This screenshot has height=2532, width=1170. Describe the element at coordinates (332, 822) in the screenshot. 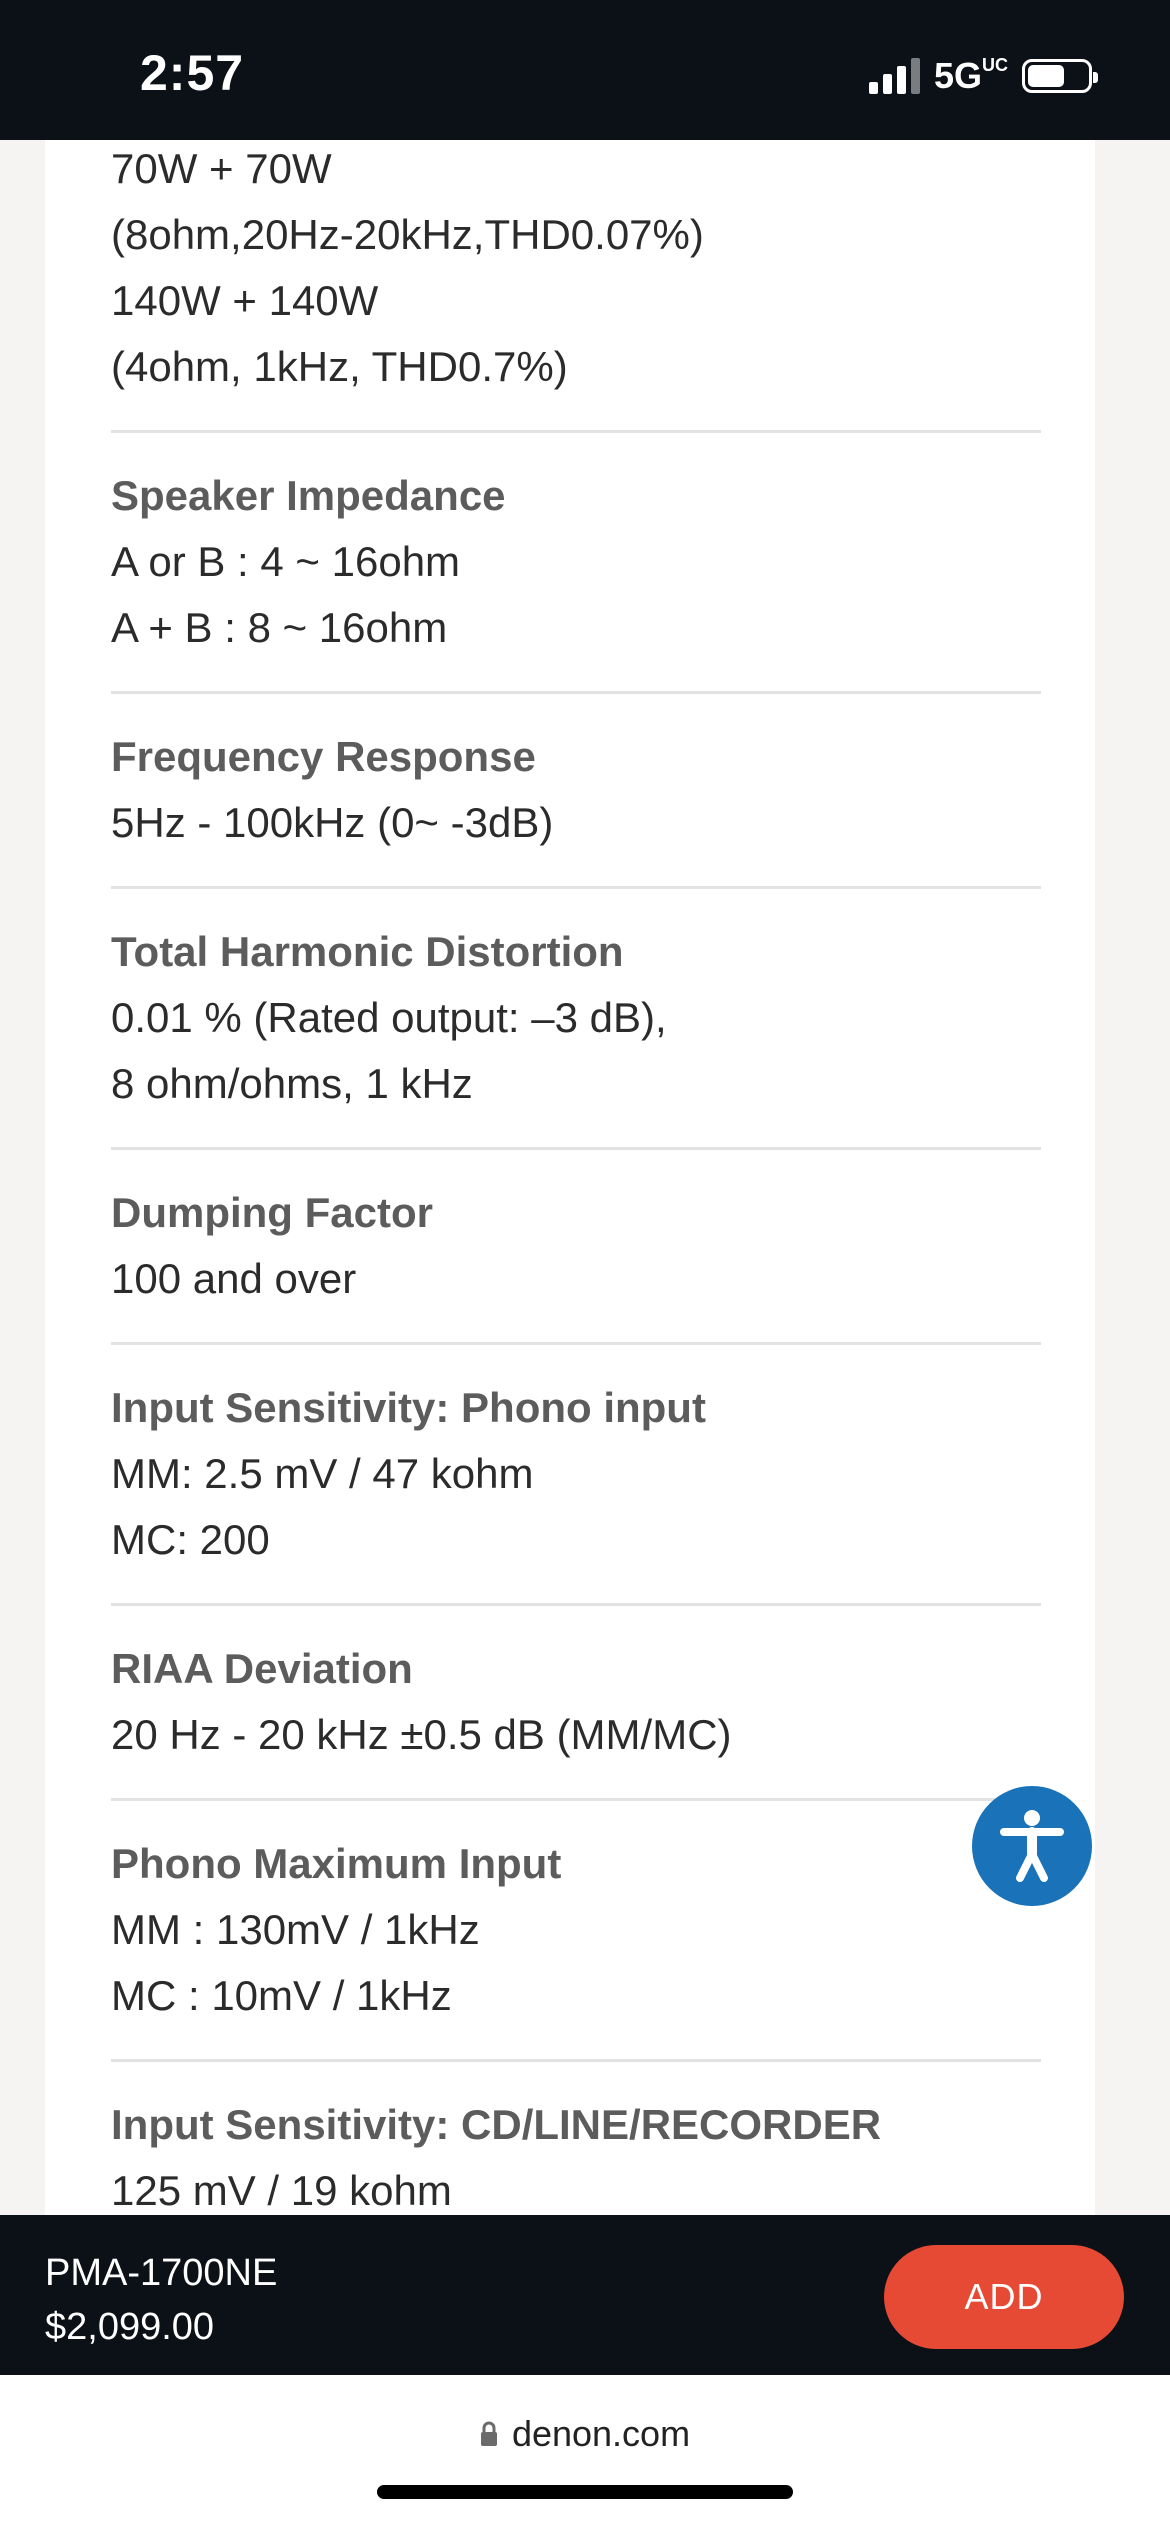

I see `spec-value: 5Hz - 100kHz (0~ -3dB)` at that location.